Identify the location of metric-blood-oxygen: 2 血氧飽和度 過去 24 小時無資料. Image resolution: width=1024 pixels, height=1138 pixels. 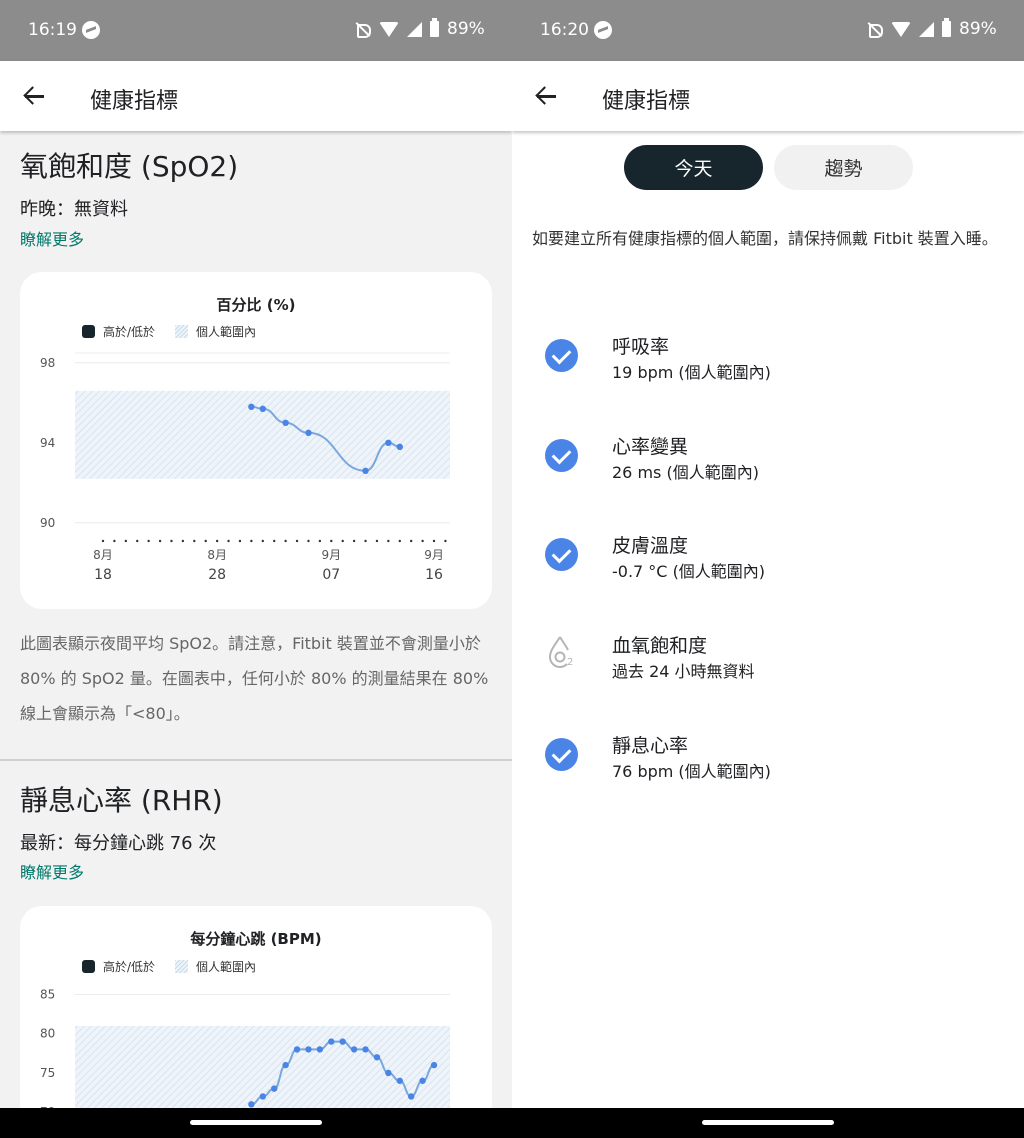
(768, 661).